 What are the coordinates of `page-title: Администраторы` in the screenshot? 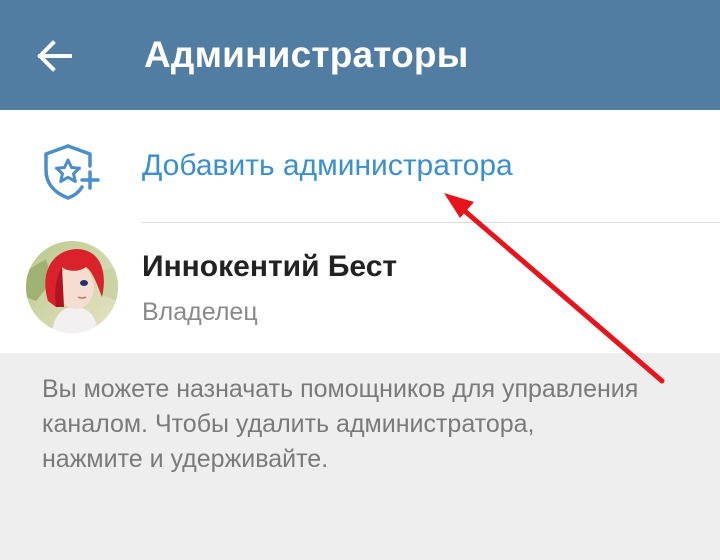 It's located at (306, 54).